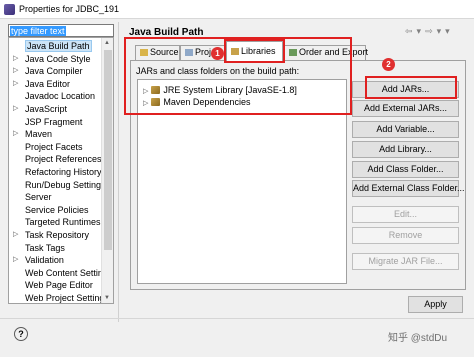  What do you see at coordinates (409, 31) in the screenshot?
I see `back-arrow-icon: ⇦` at bounding box center [409, 31].